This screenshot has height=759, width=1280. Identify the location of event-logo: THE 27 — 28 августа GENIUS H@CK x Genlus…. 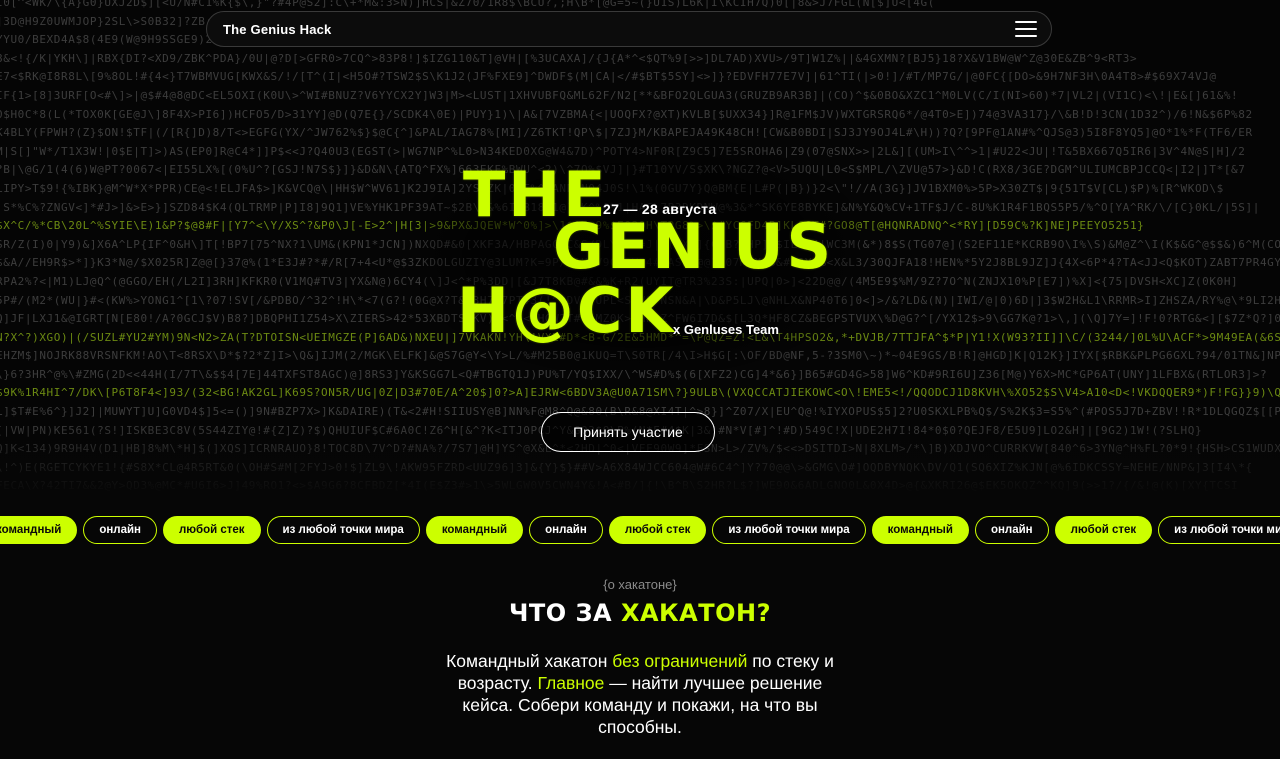
(645, 253).